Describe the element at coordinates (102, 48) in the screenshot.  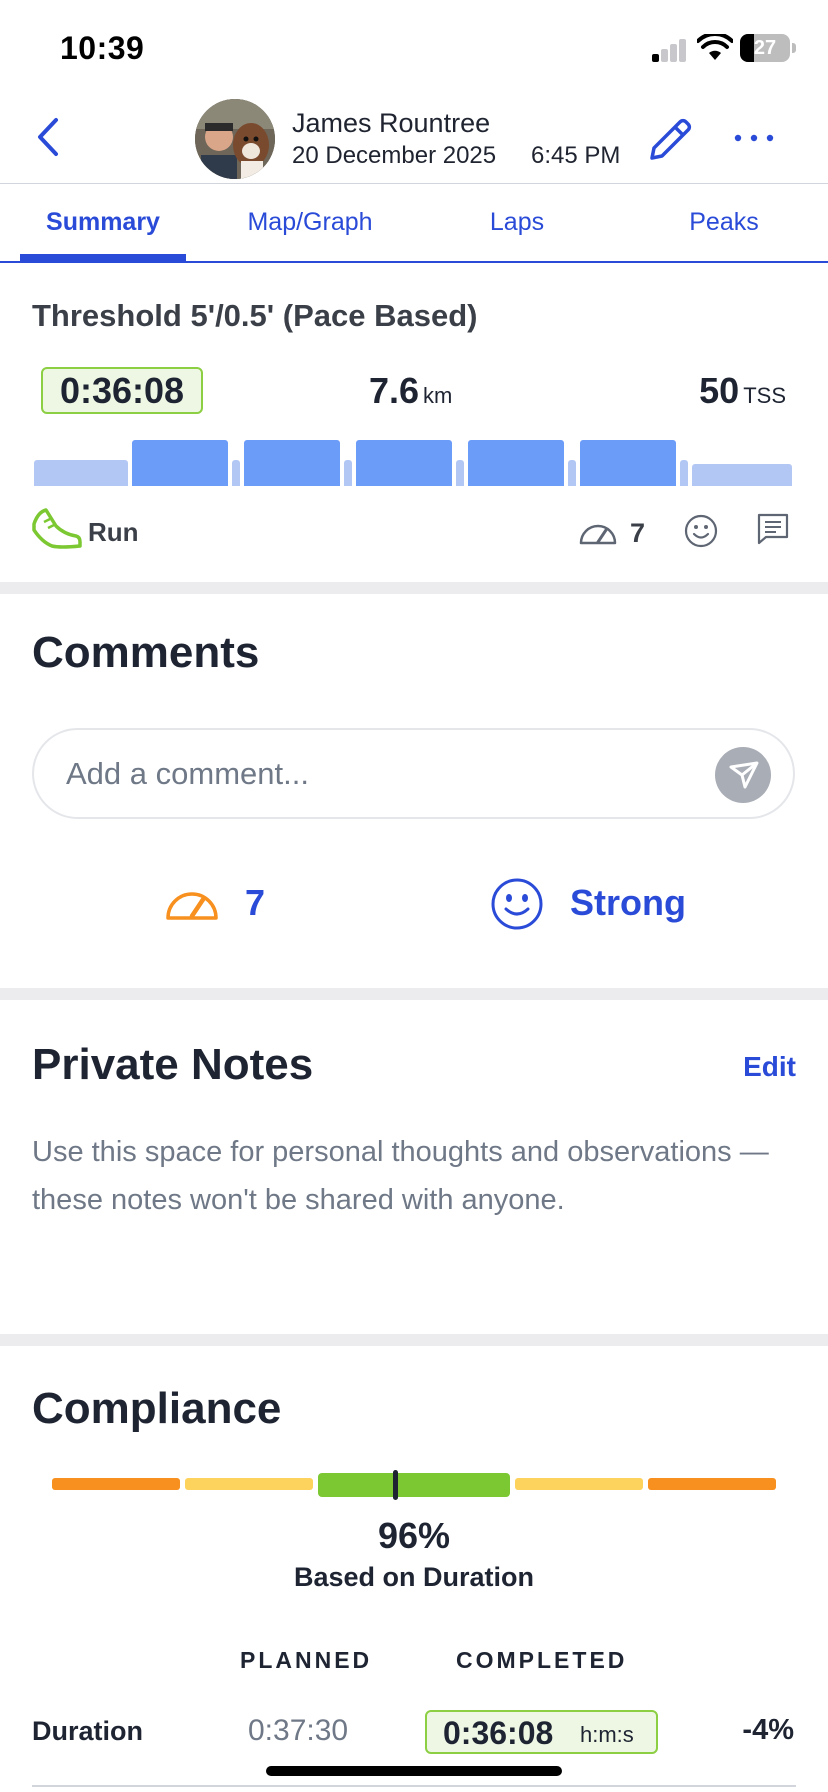
I see `status-time: 10:39` at that location.